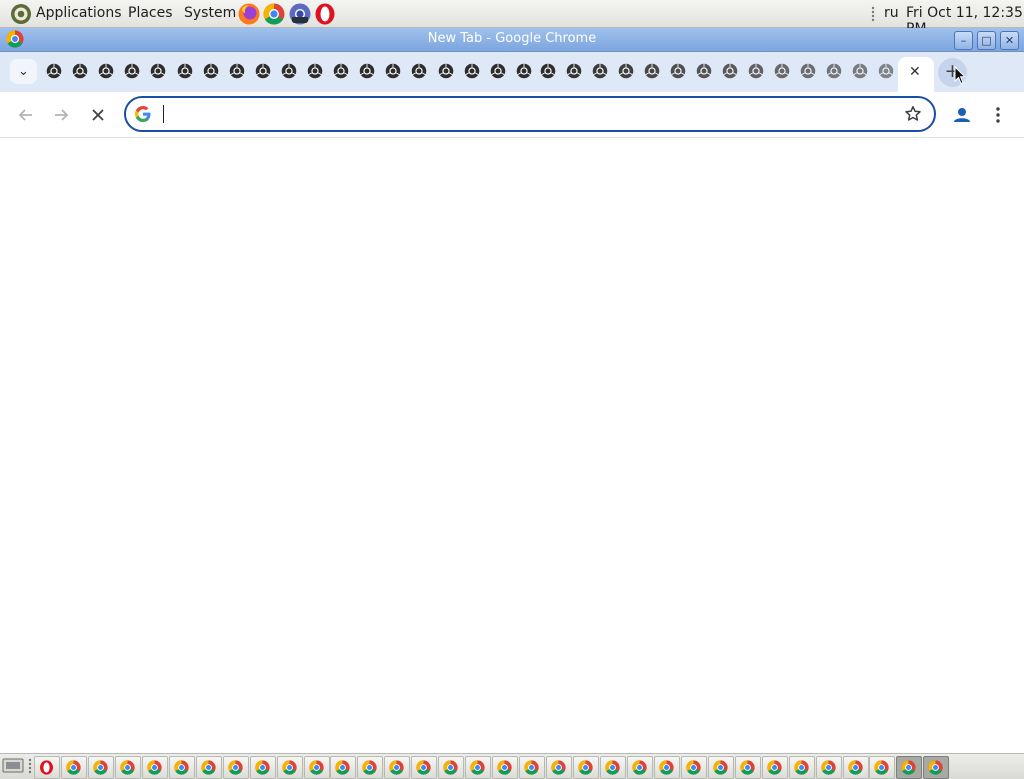 This screenshot has width=1024, height=779. Describe the element at coordinates (960, 75) in the screenshot. I see `mouse-cursor-icon` at that location.